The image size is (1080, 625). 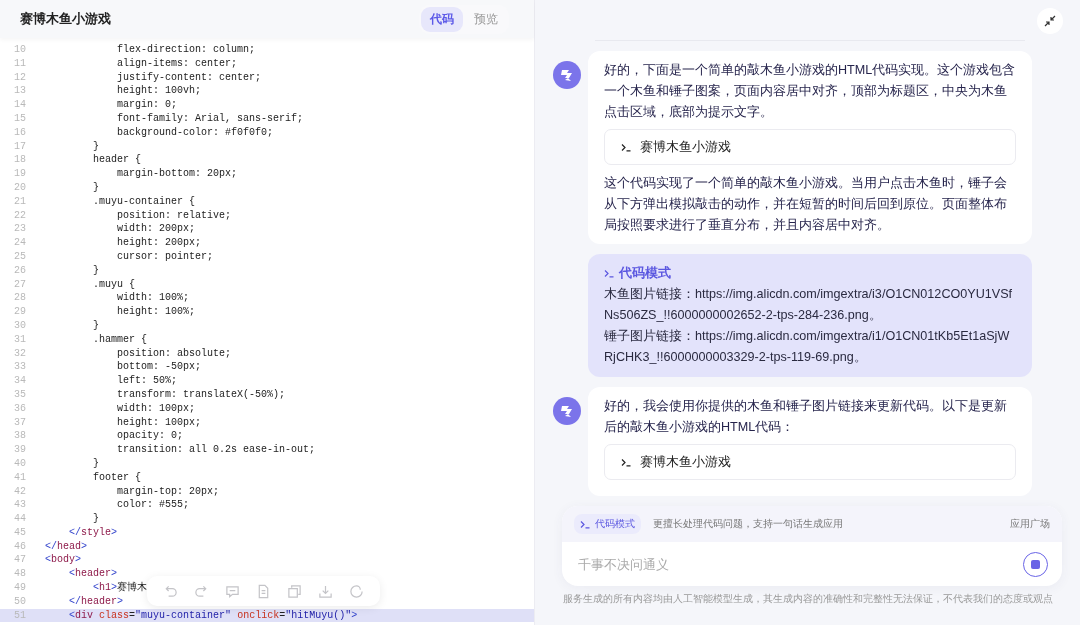 I want to click on collapse-icon, so click(x=1050, y=21).